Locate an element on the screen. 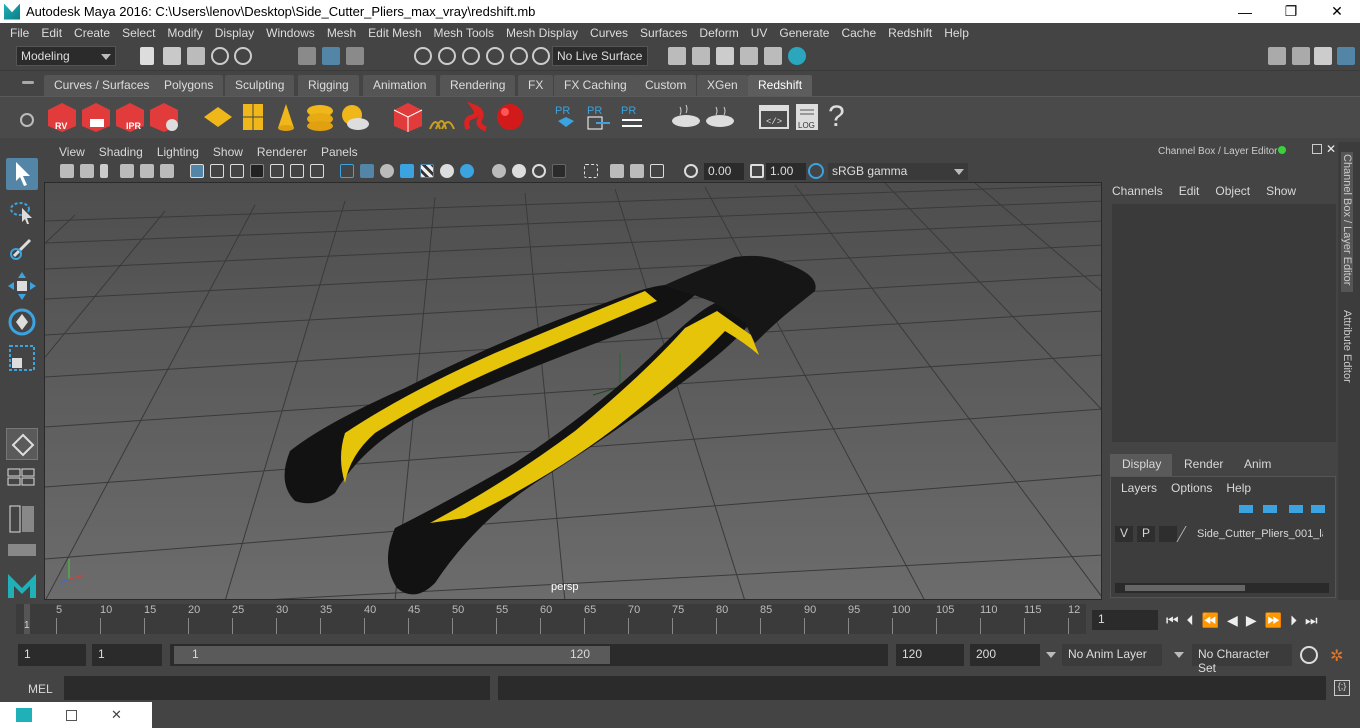 The width and height of the screenshot is (1360, 728). maximize-button: ❐ is located at coordinates (1291, 11).